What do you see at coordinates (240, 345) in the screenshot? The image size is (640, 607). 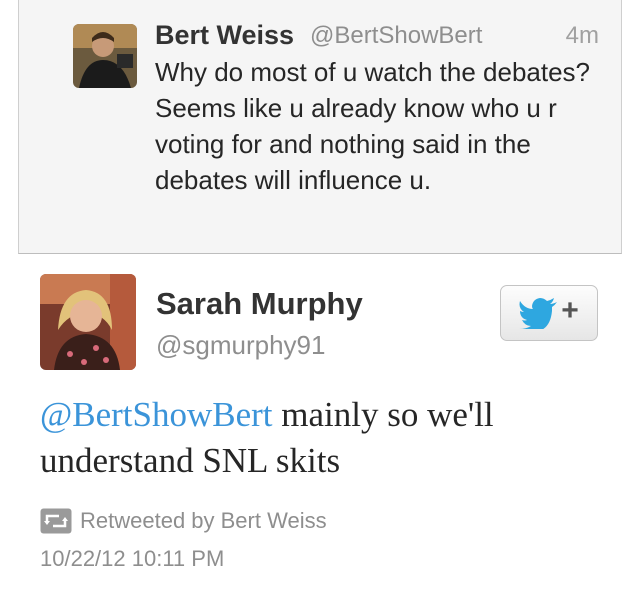 I see `author-handle: @sgmurphy91` at bounding box center [240, 345].